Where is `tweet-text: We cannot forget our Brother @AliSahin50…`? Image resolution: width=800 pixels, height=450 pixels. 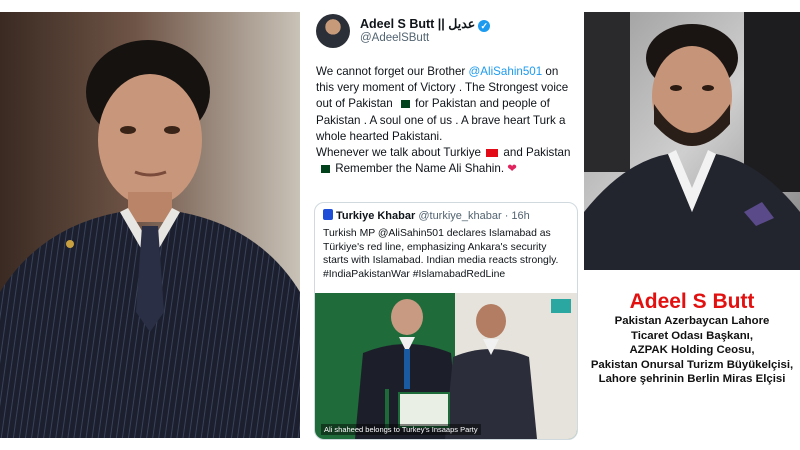 tweet-text: We cannot forget our Brother @AliSahin50… is located at coordinates (445, 120).